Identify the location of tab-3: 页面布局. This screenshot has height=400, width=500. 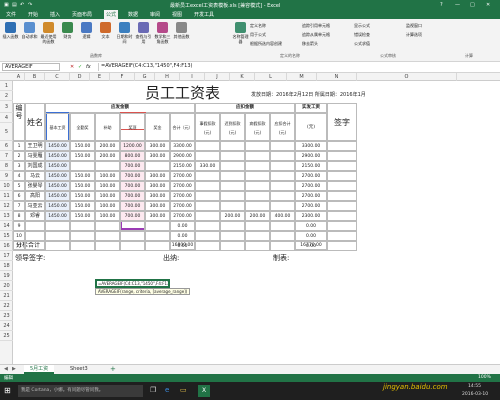
(82, 14).